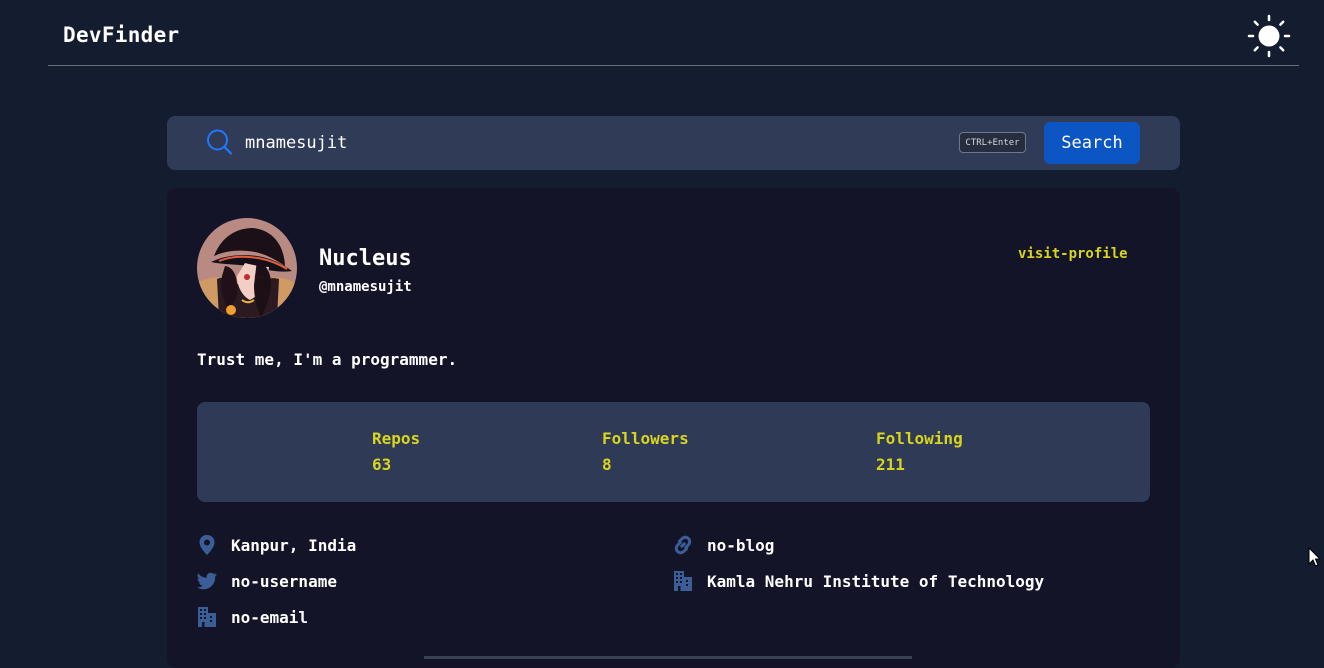  What do you see at coordinates (919, 451) in the screenshot?
I see `following-stat: Following 211` at bounding box center [919, 451].